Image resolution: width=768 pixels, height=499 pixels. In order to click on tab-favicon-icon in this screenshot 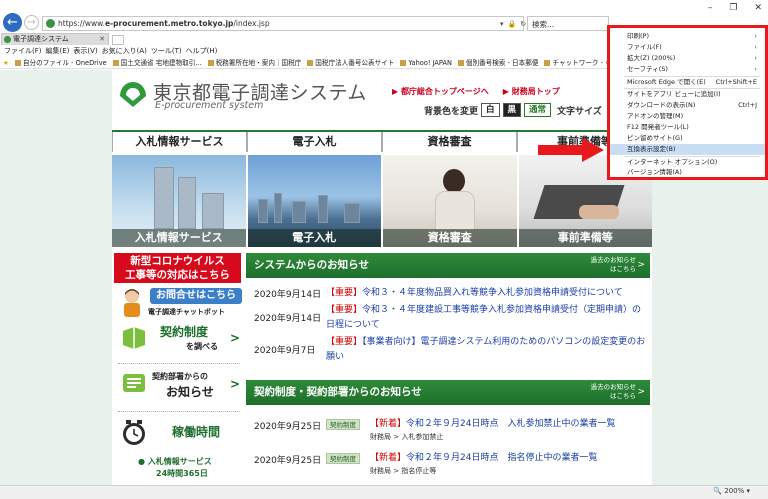, I will do `click(7, 39)`.